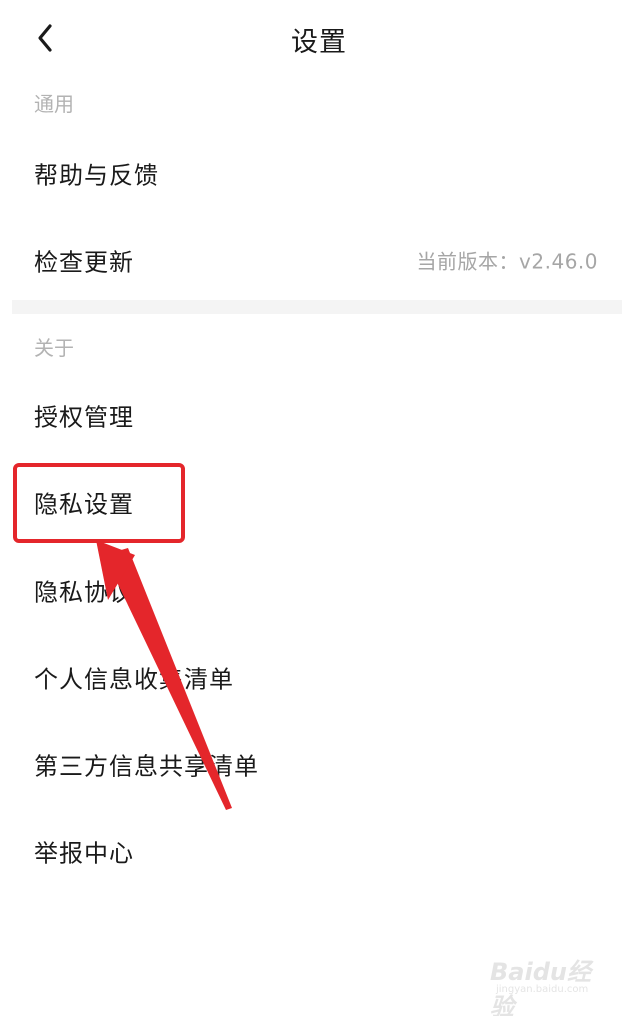  What do you see at coordinates (84, 504) in the screenshot?
I see `row-label: 隐私设置` at bounding box center [84, 504].